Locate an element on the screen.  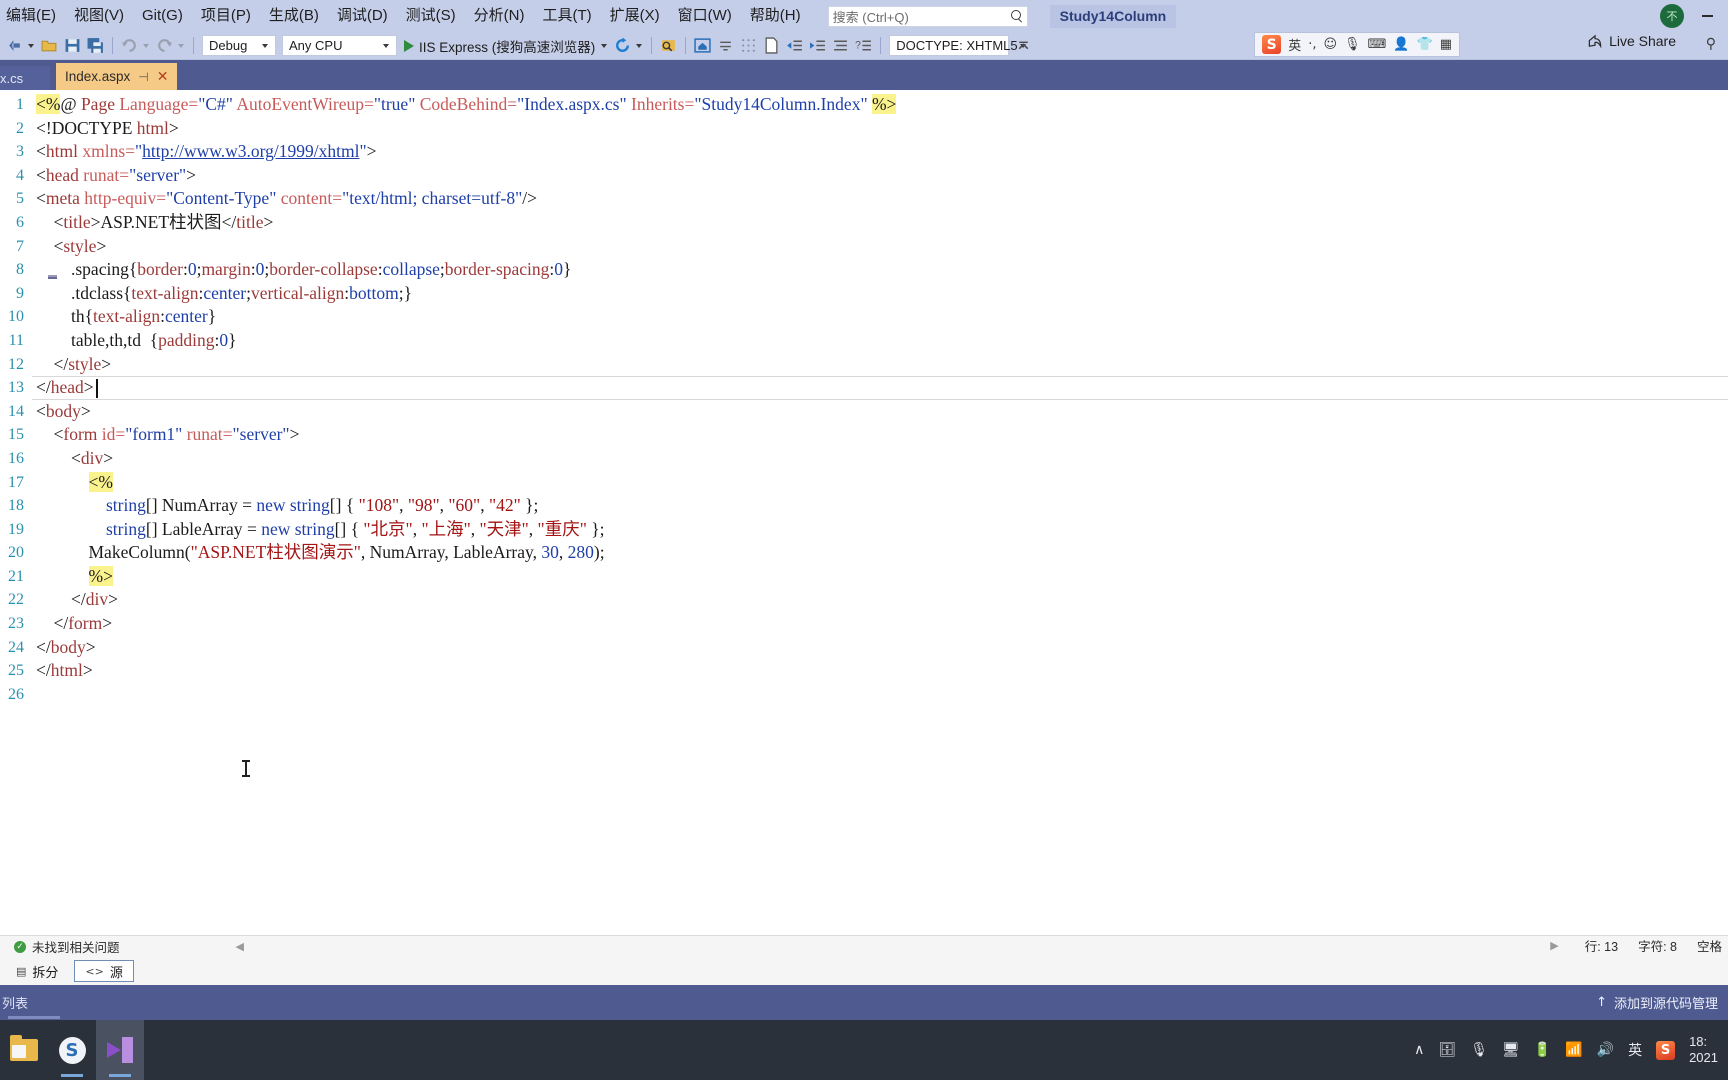
hot-reload-dropdown-icon is located at coordinates (639, 45).